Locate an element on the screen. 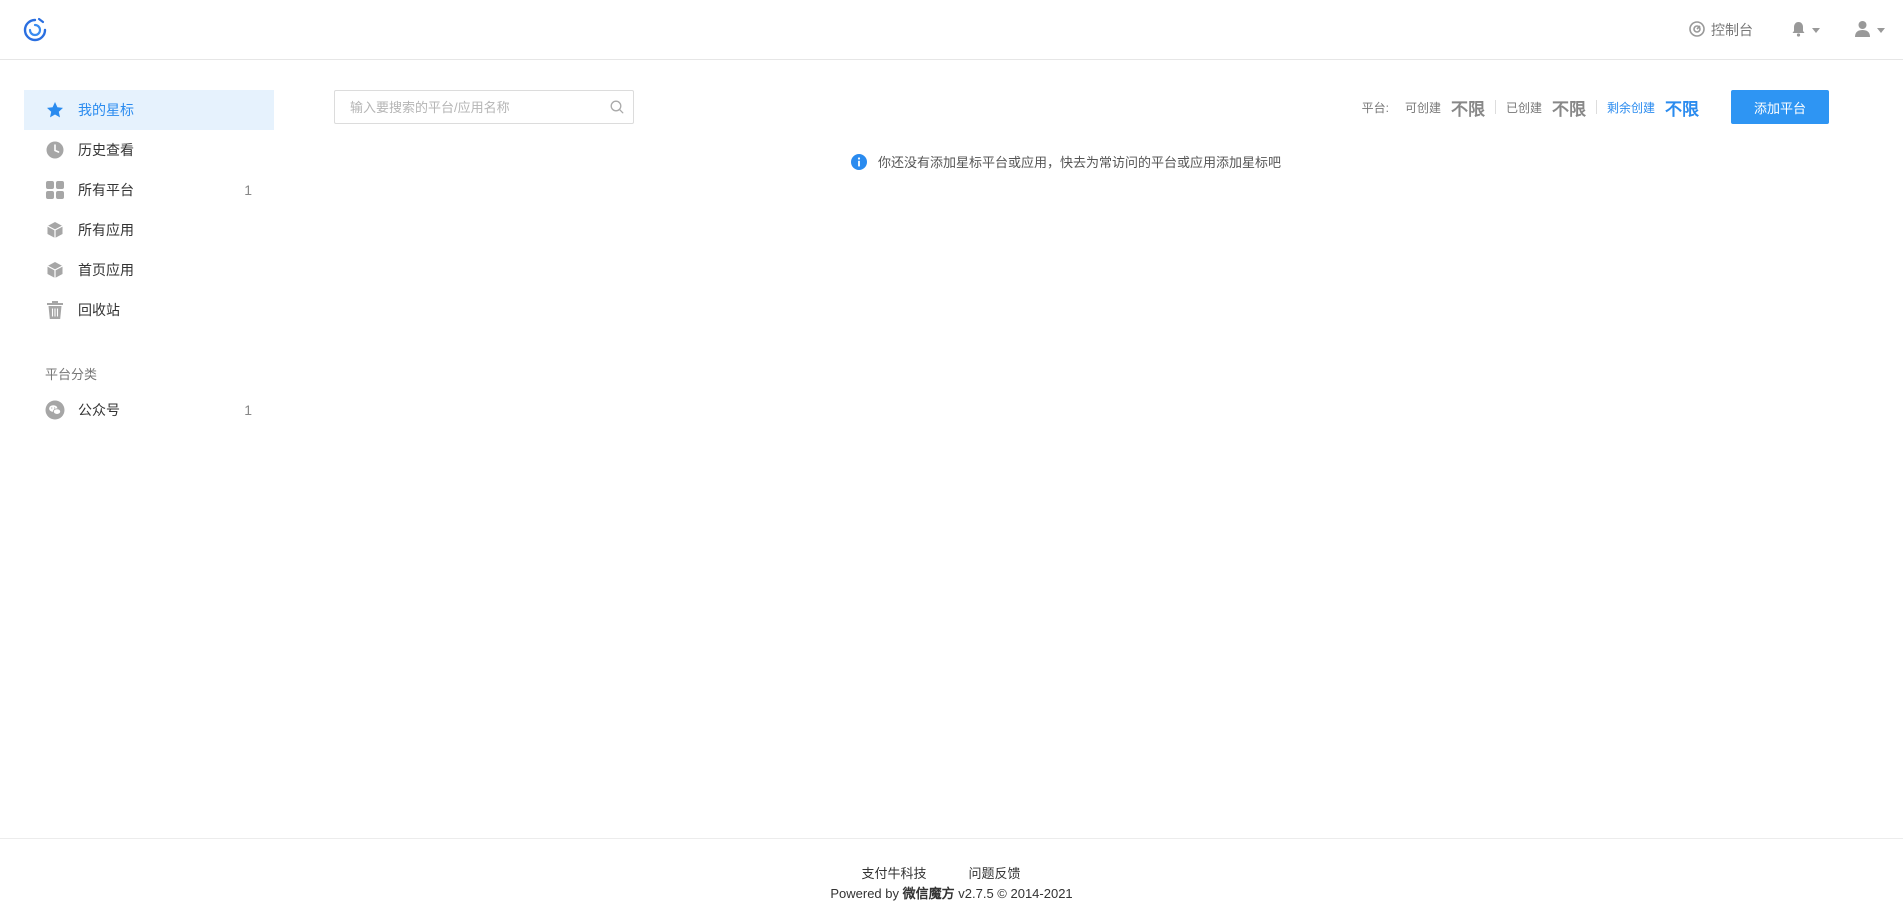  gauge-icon is located at coordinates (1700, 30).